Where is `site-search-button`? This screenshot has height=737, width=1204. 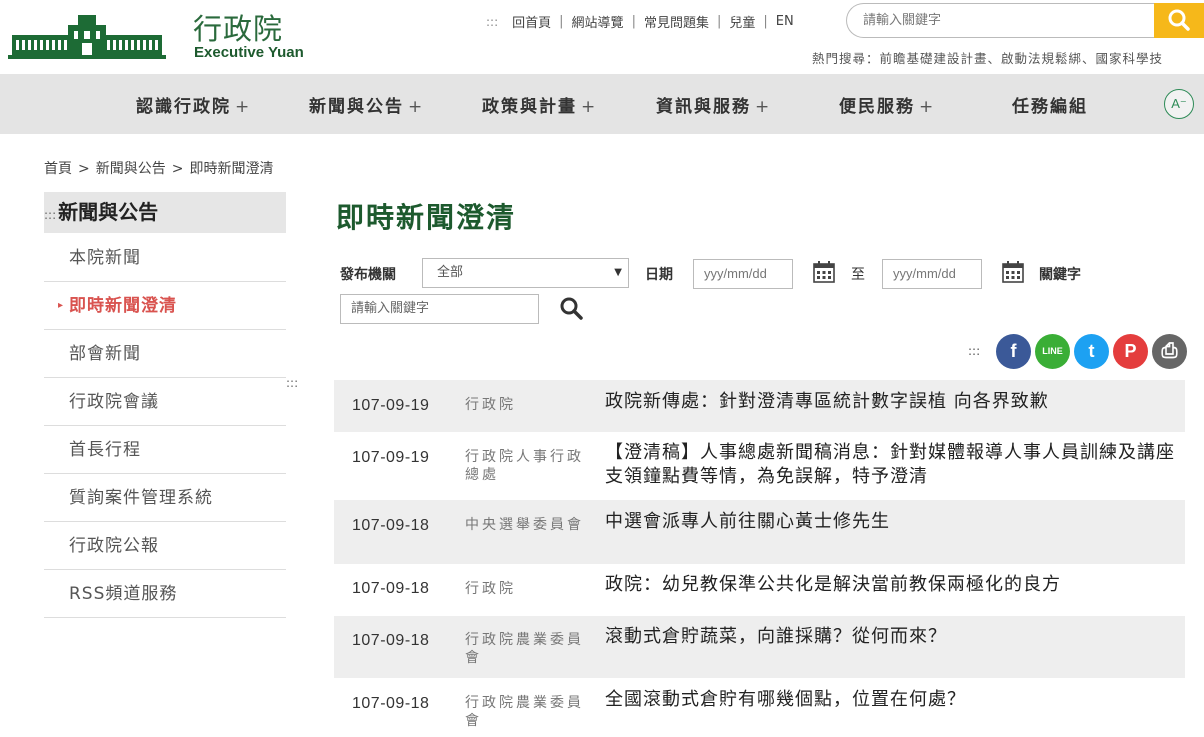 site-search-button is located at coordinates (1179, 20).